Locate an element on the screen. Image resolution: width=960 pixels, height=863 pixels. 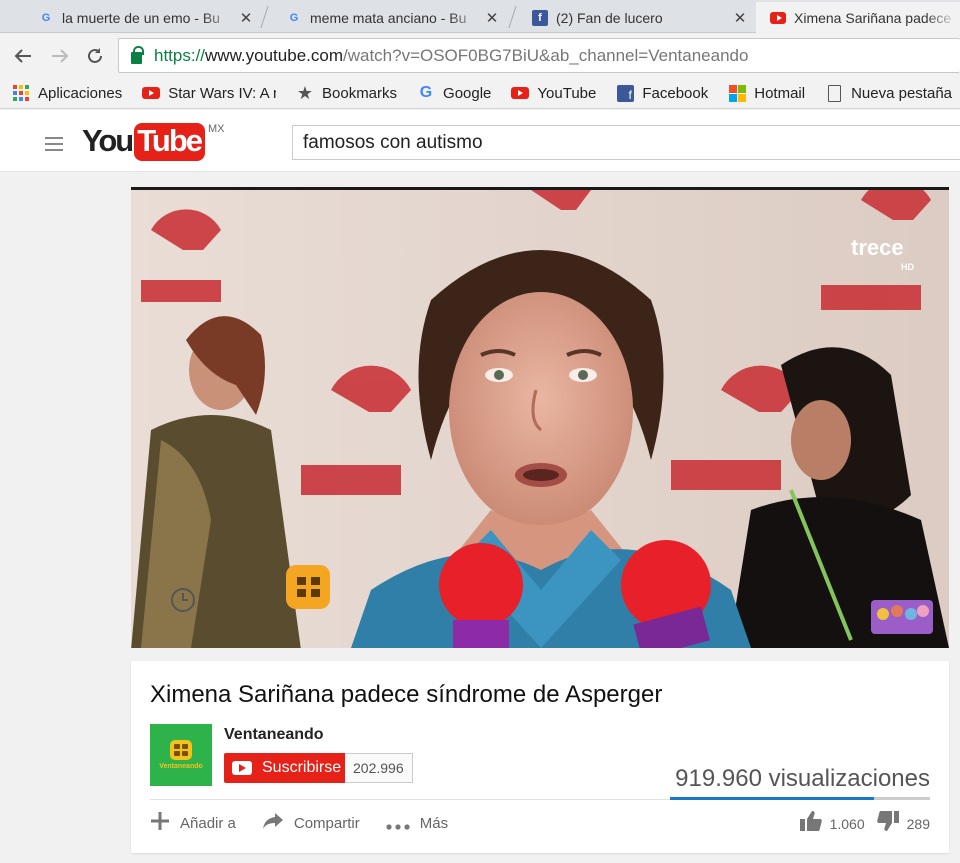
channel-watermark-sub: HD is located at coordinates (907, 267).